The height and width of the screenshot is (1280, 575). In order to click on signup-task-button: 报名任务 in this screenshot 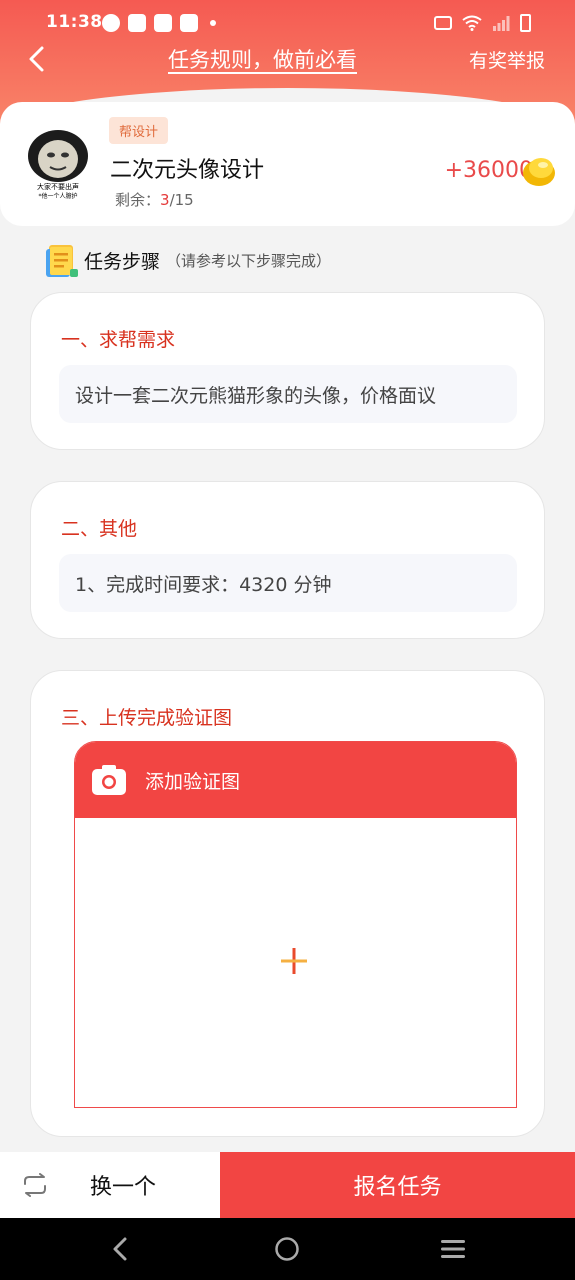, I will do `click(397, 1185)`.